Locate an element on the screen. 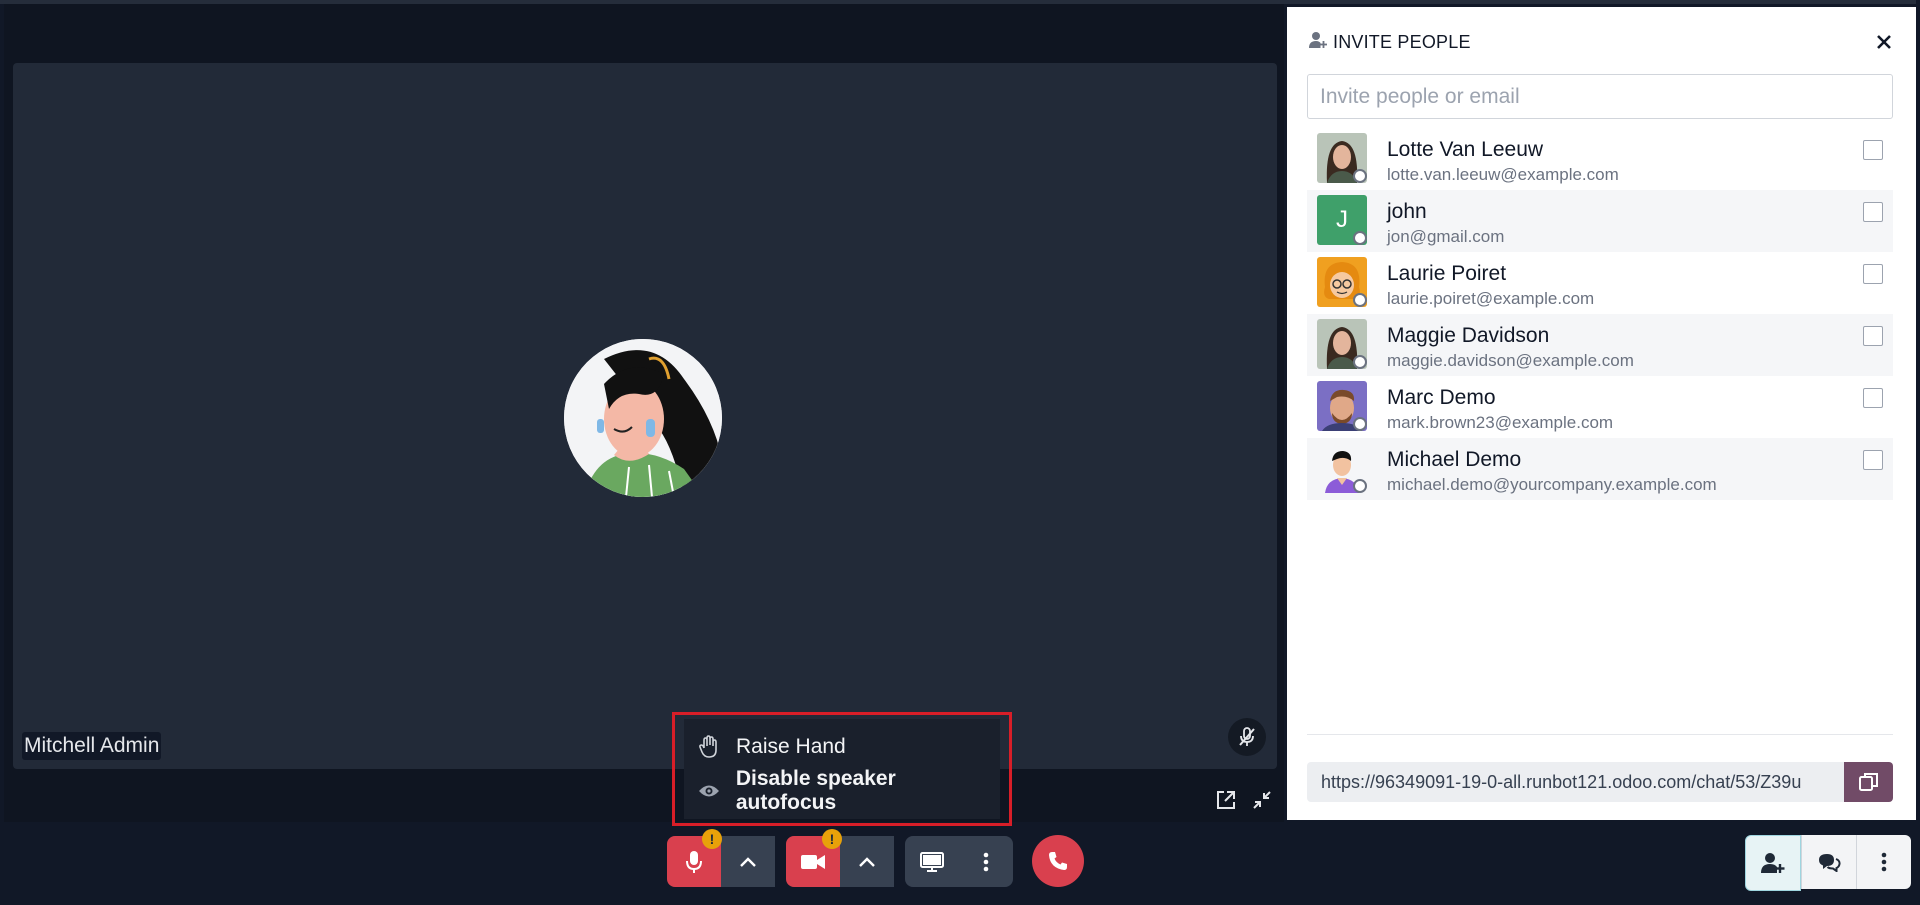 This screenshot has width=1920, height=905. person-email: laurie.poiret@example.com is located at coordinates (1491, 298).